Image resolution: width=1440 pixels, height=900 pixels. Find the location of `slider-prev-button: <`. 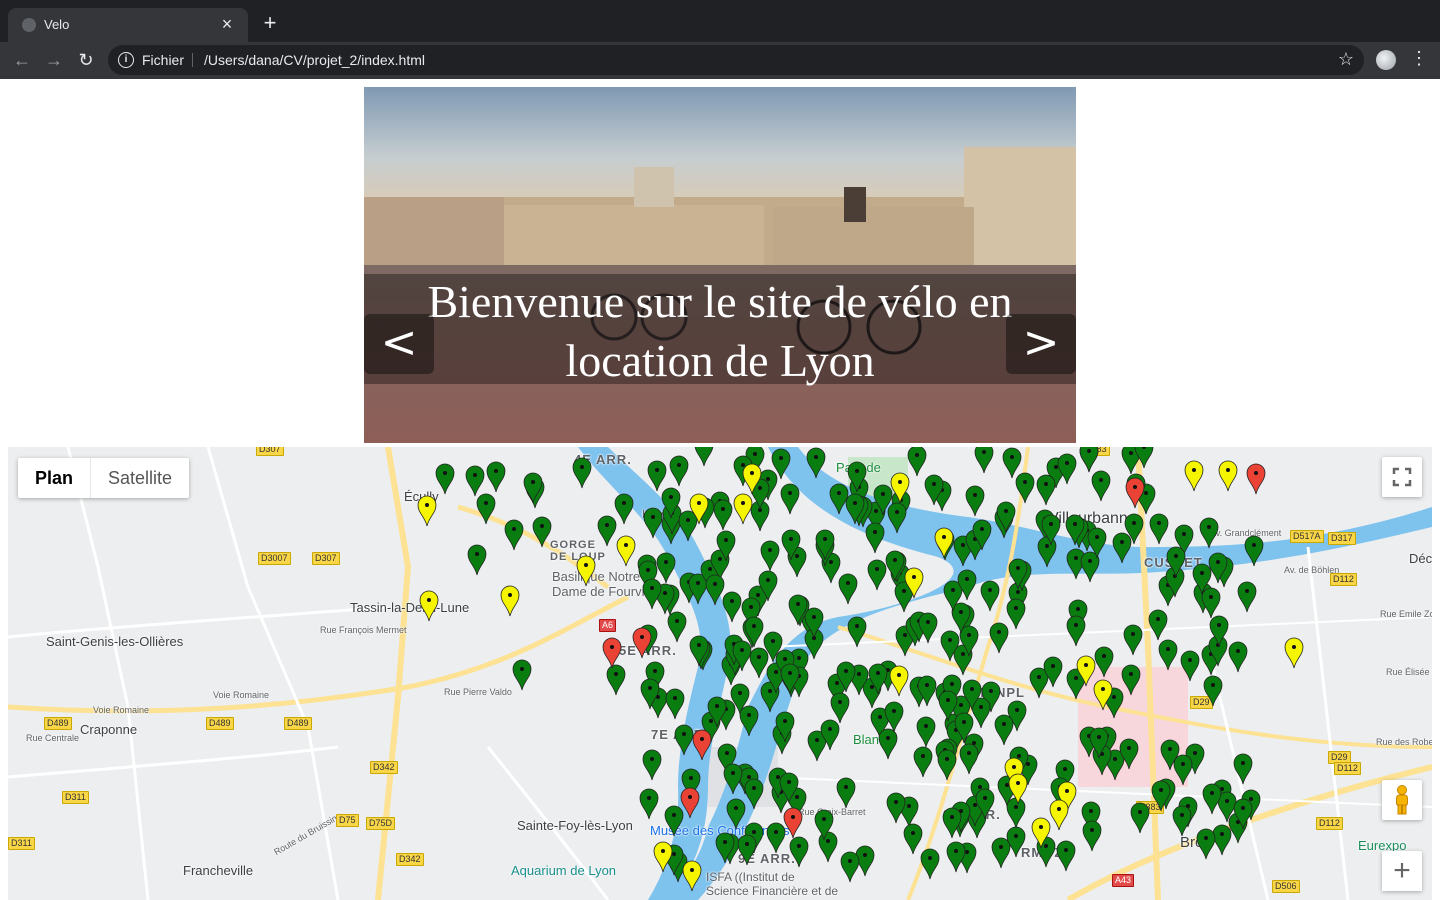

slider-prev-button: < is located at coordinates (399, 344).